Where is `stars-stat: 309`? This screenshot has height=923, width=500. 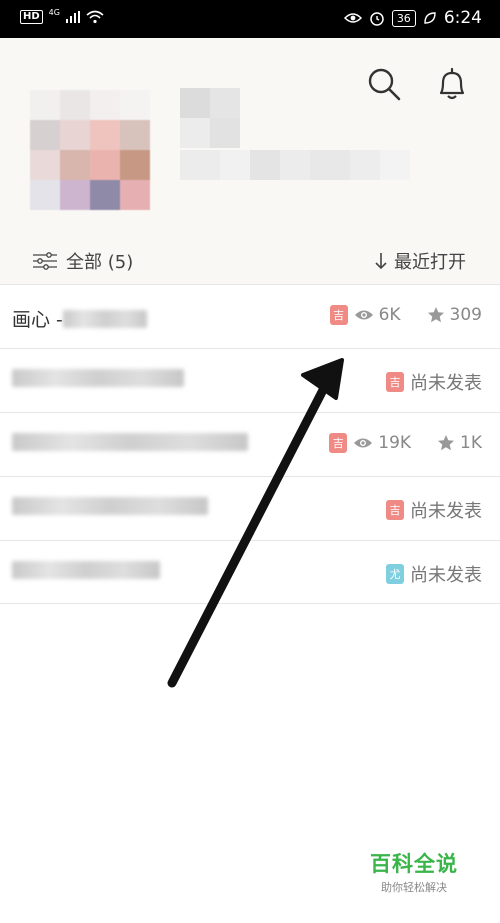 stars-stat: 309 is located at coordinates (454, 315).